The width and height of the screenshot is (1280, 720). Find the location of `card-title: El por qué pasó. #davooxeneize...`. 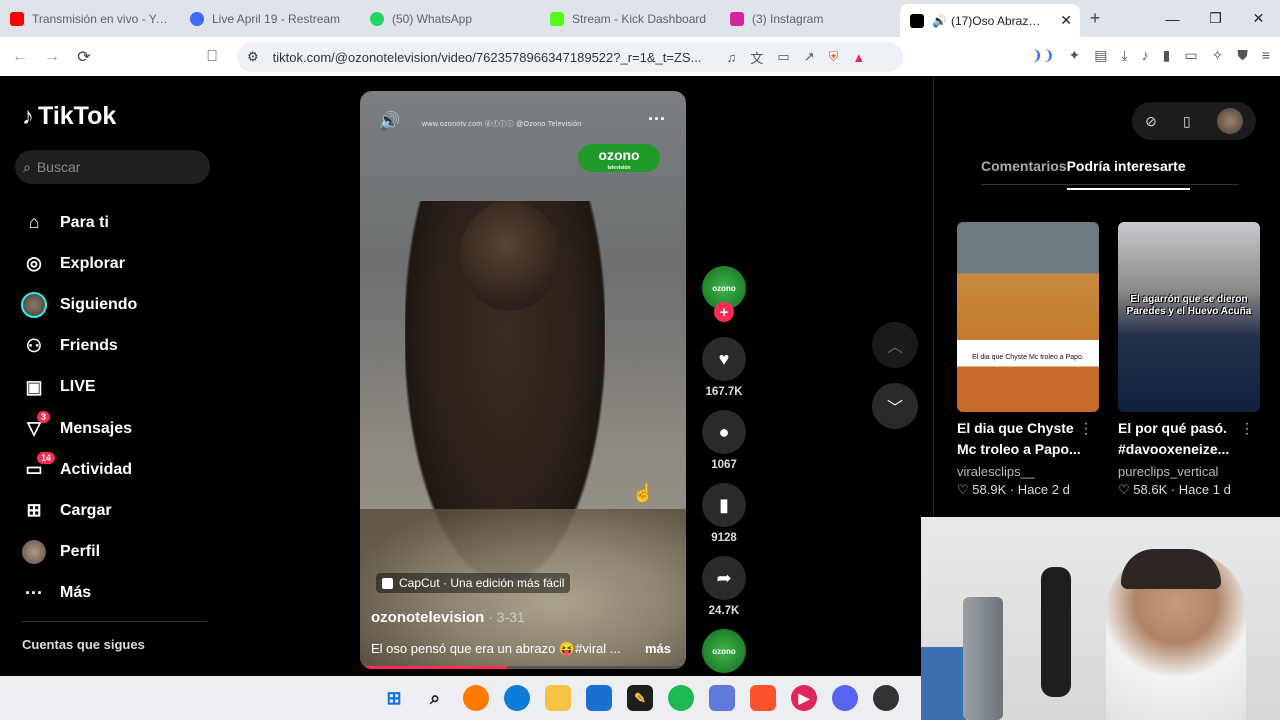

card-title: El por qué pasó. #davooxeneize... is located at coordinates (1182, 439).